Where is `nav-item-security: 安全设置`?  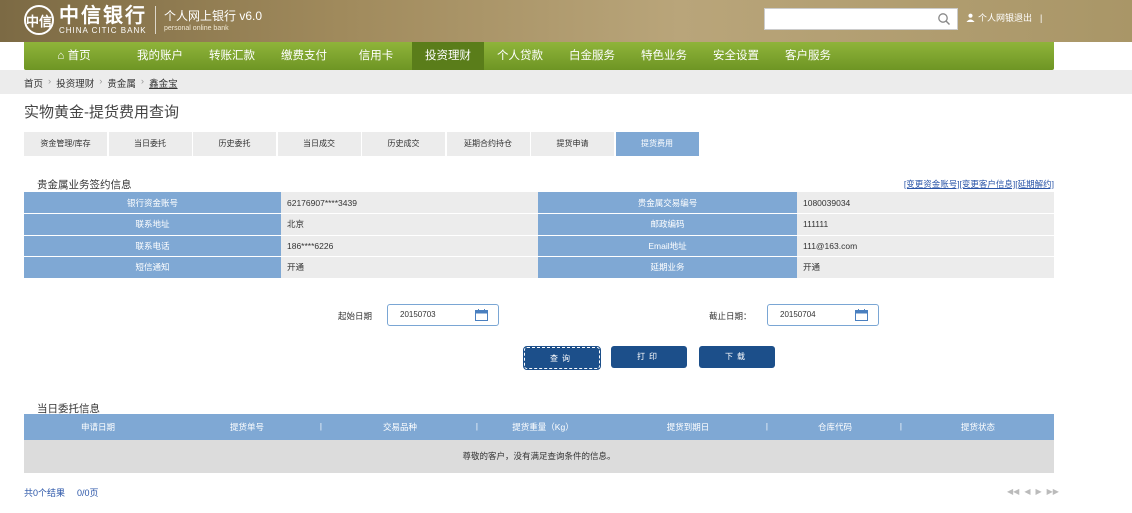
nav-item-security: 安全设置 is located at coordinates (736, 56).